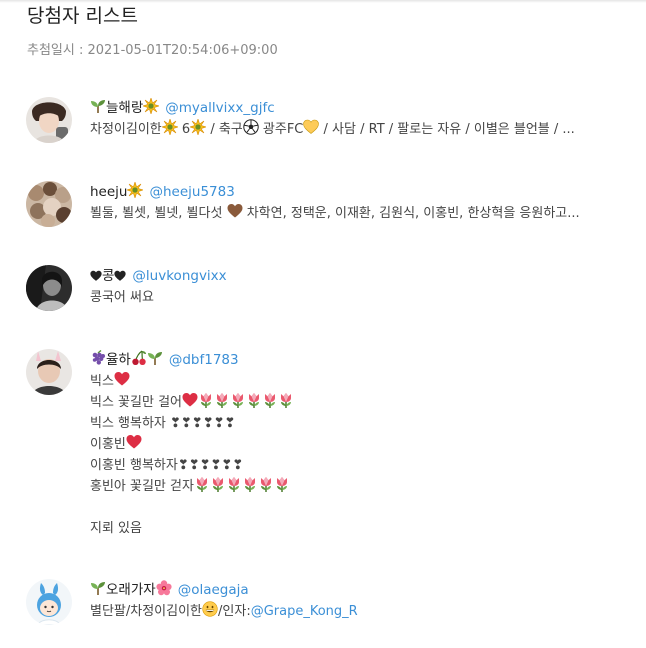  Describe the element at coordinates (102, 381) in the screenshot. I see `bio-text: 빅스` at that location.